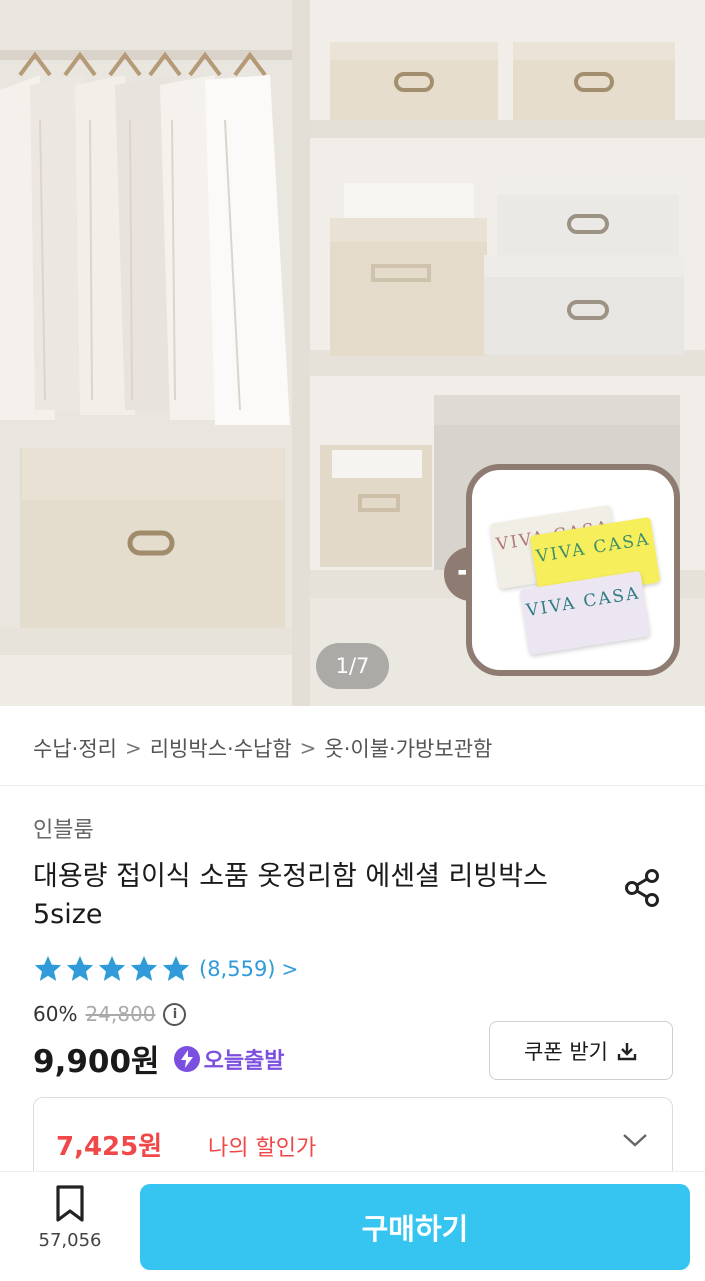  Describe the element at coordinates (244, 1061) in the screenshot. I see `delivery-label: 오늘출발` at that location.